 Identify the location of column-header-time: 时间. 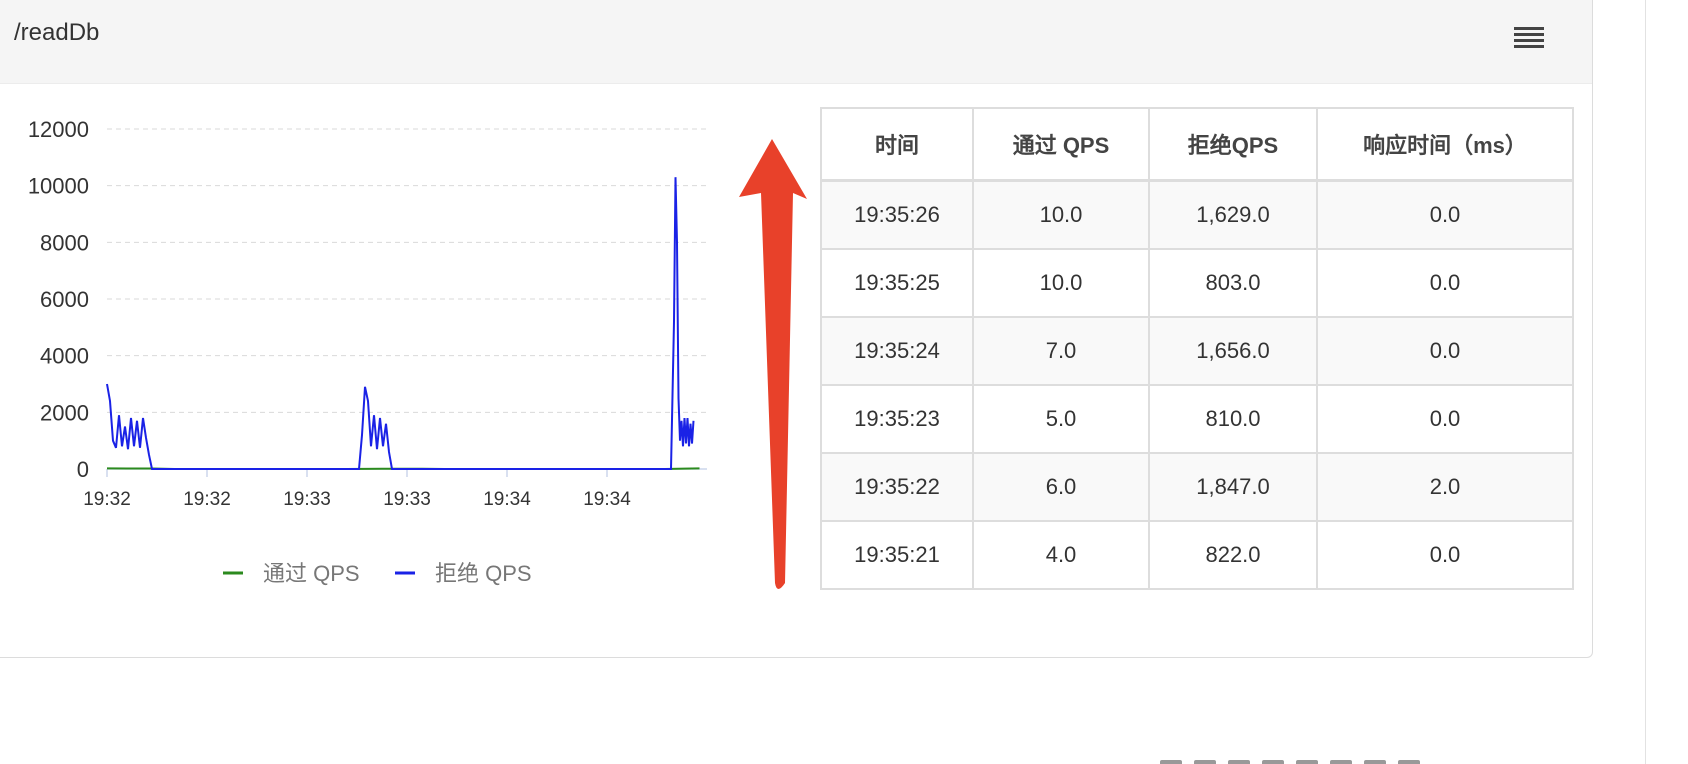
(897, 144).